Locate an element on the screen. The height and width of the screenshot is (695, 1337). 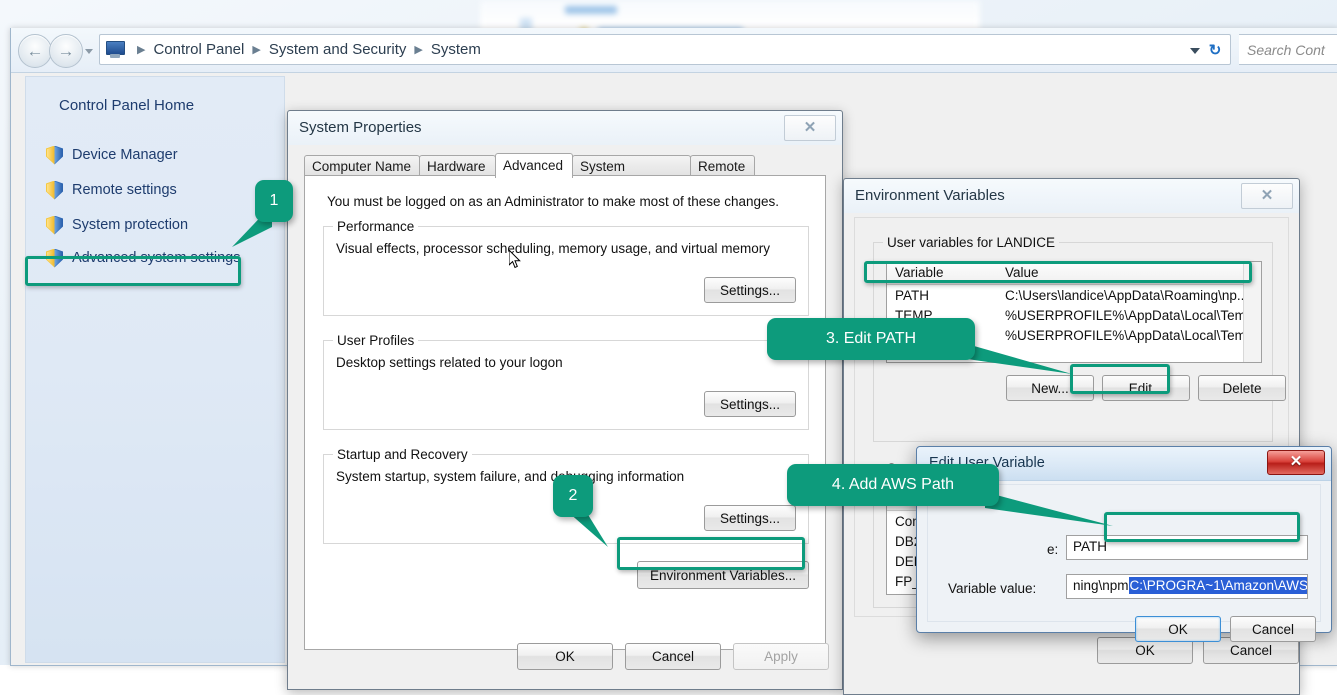
sidebar-item-label: System protection is located at coordinates (130, 225).